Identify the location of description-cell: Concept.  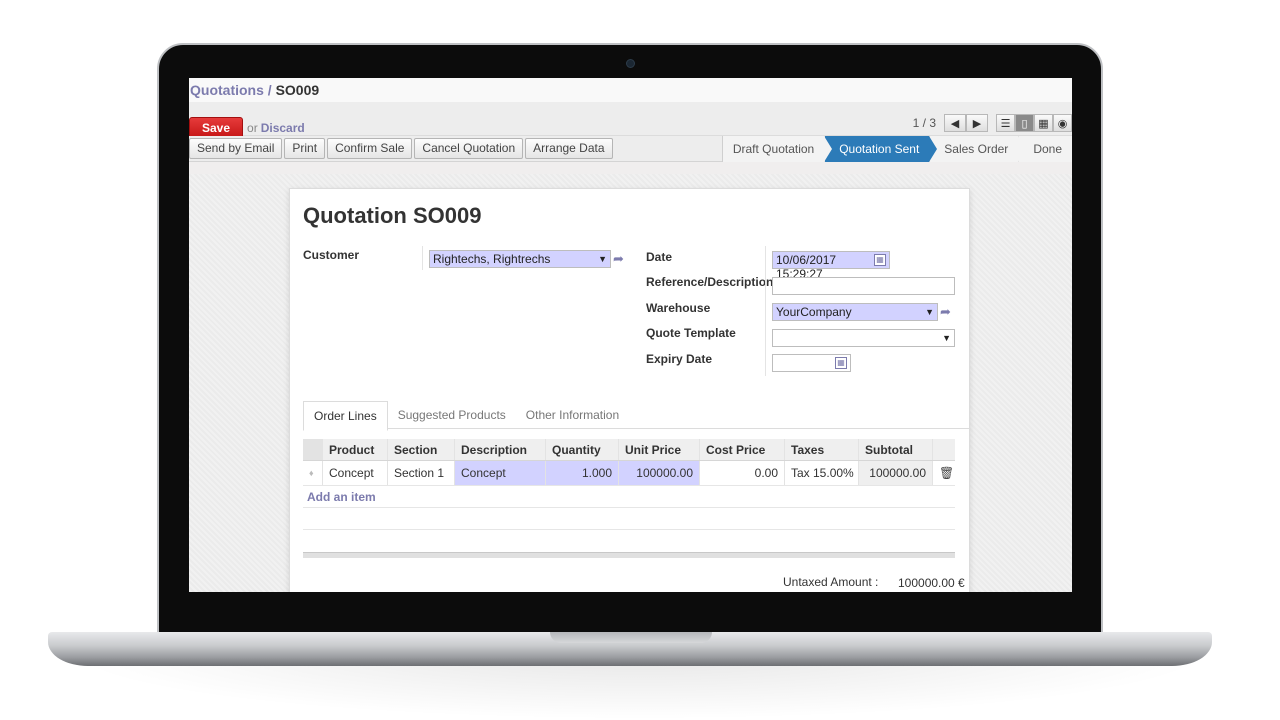
(500, 473).